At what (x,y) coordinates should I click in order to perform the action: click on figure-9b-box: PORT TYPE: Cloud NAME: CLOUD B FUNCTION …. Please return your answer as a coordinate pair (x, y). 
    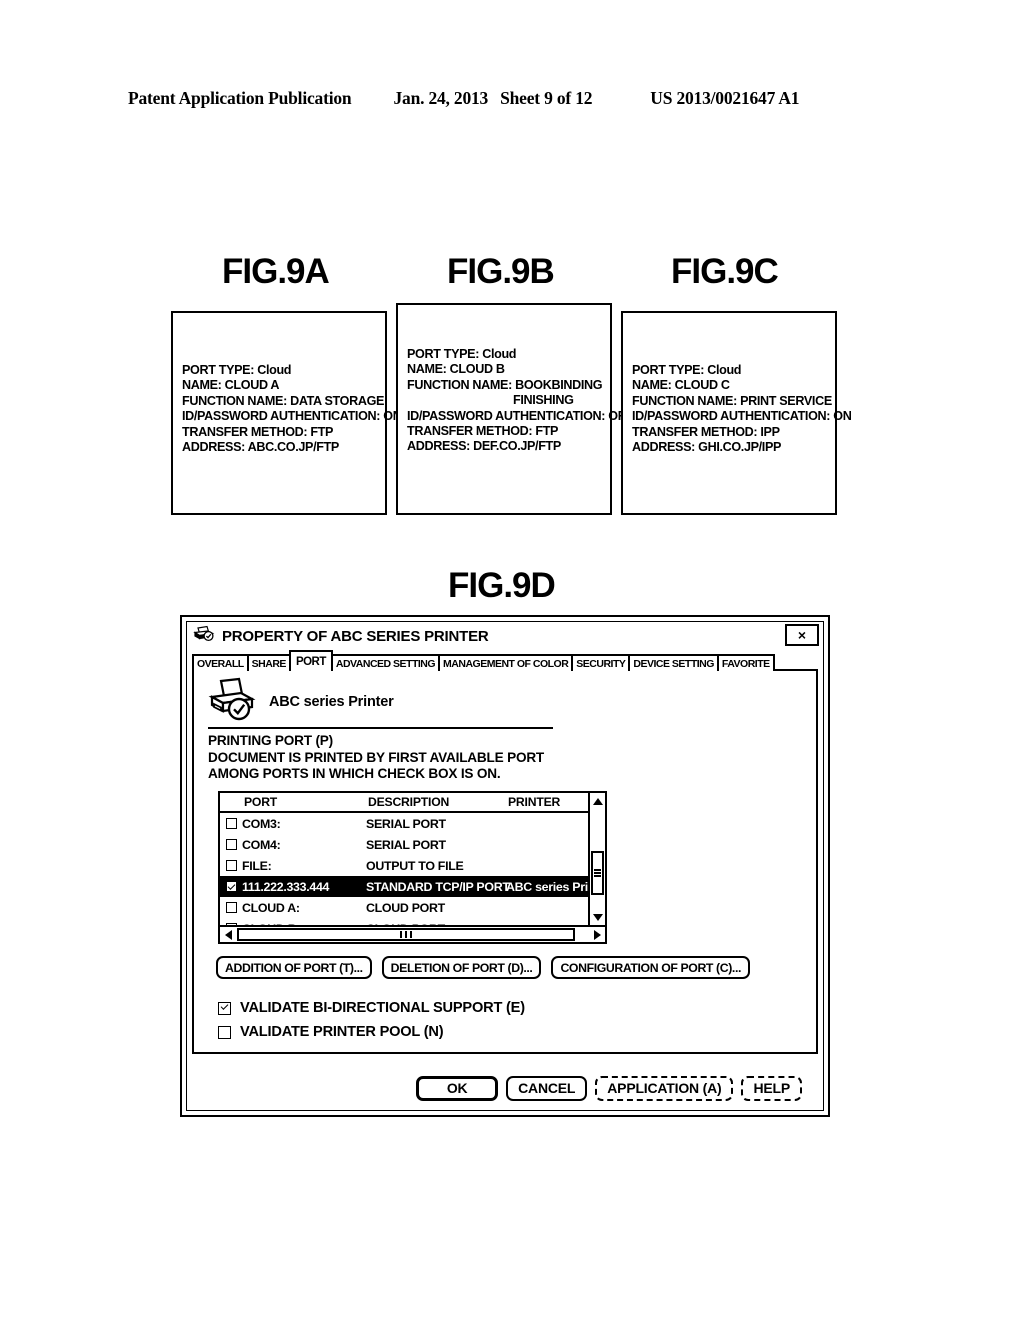
    Looking at the image, I should click on (514, 409).